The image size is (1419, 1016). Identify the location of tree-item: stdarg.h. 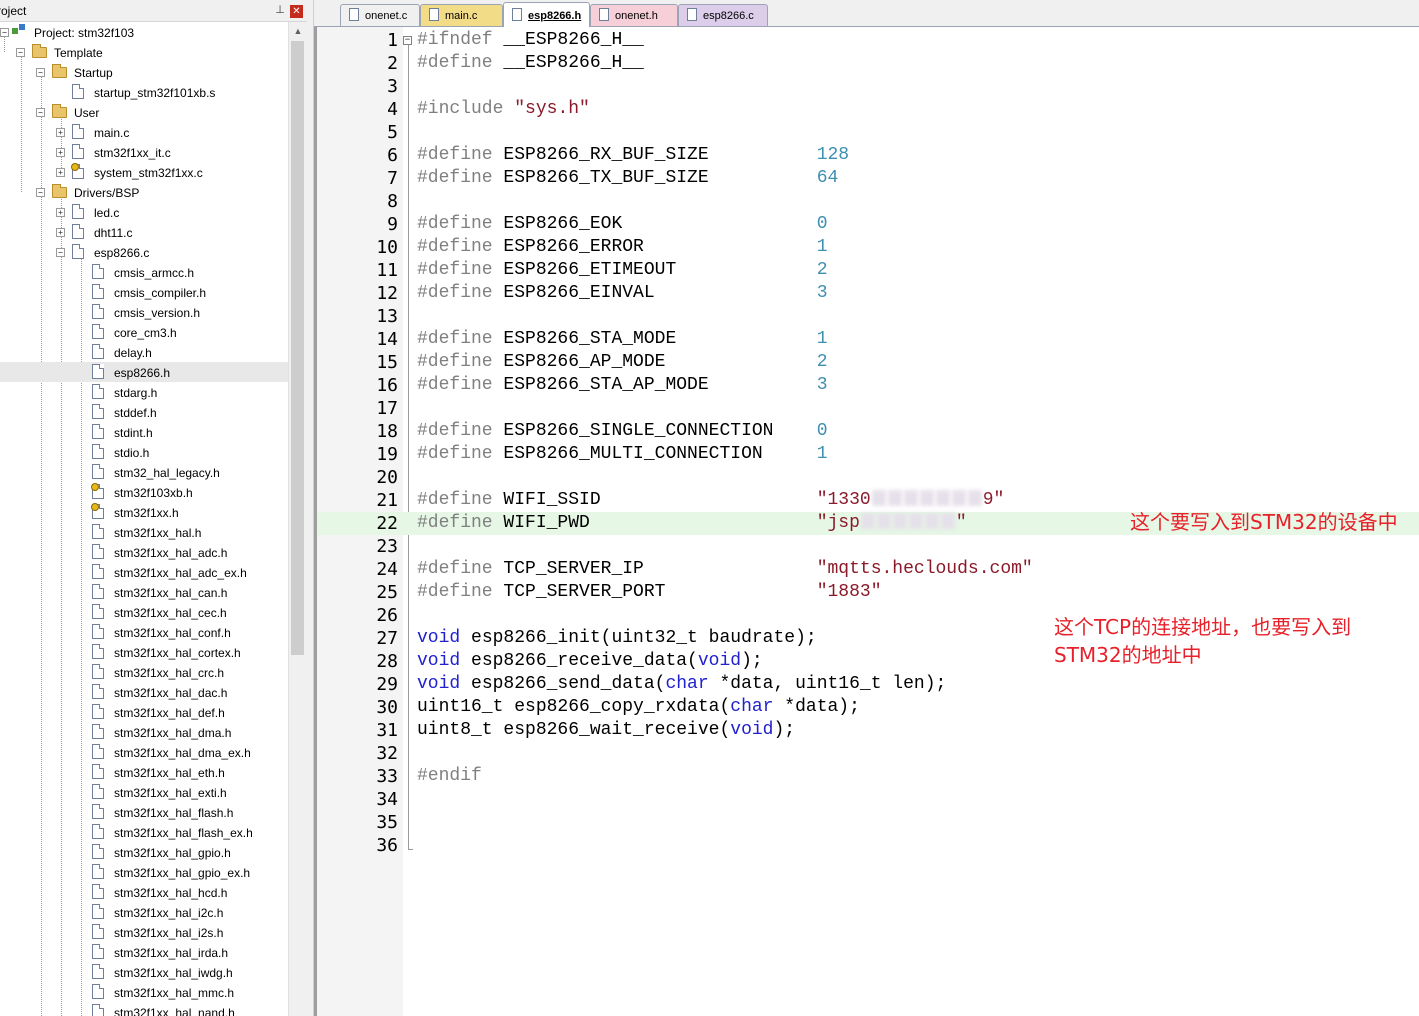
(144, 392).